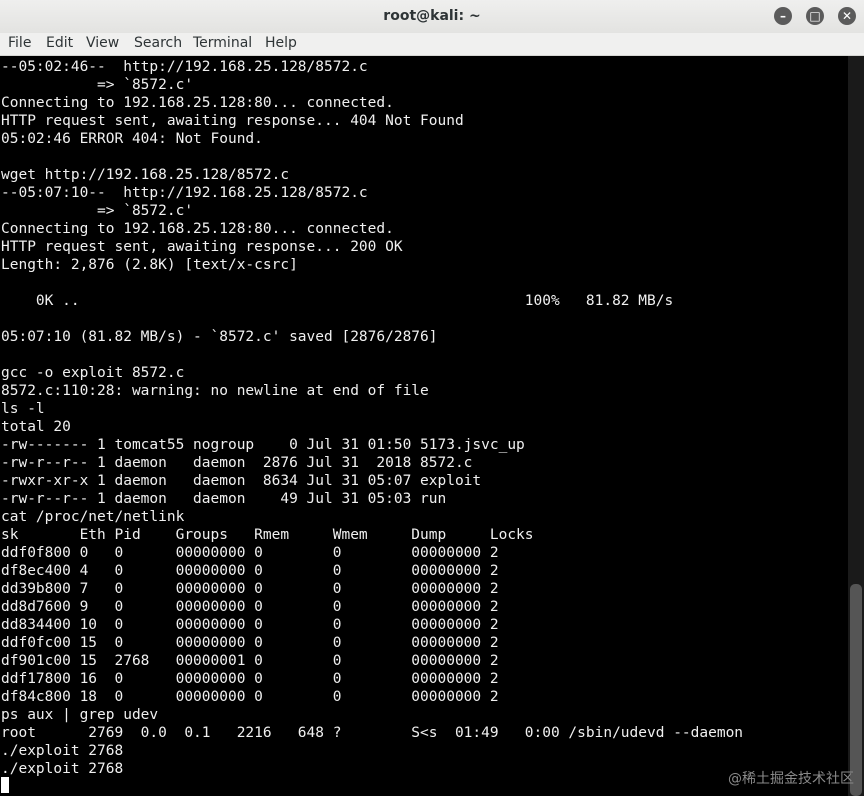 The width and height of the screenshot is (864, 796). Describe the element at coordinates (5, 785) in the screenshot. I see `text-cursor` at that location.